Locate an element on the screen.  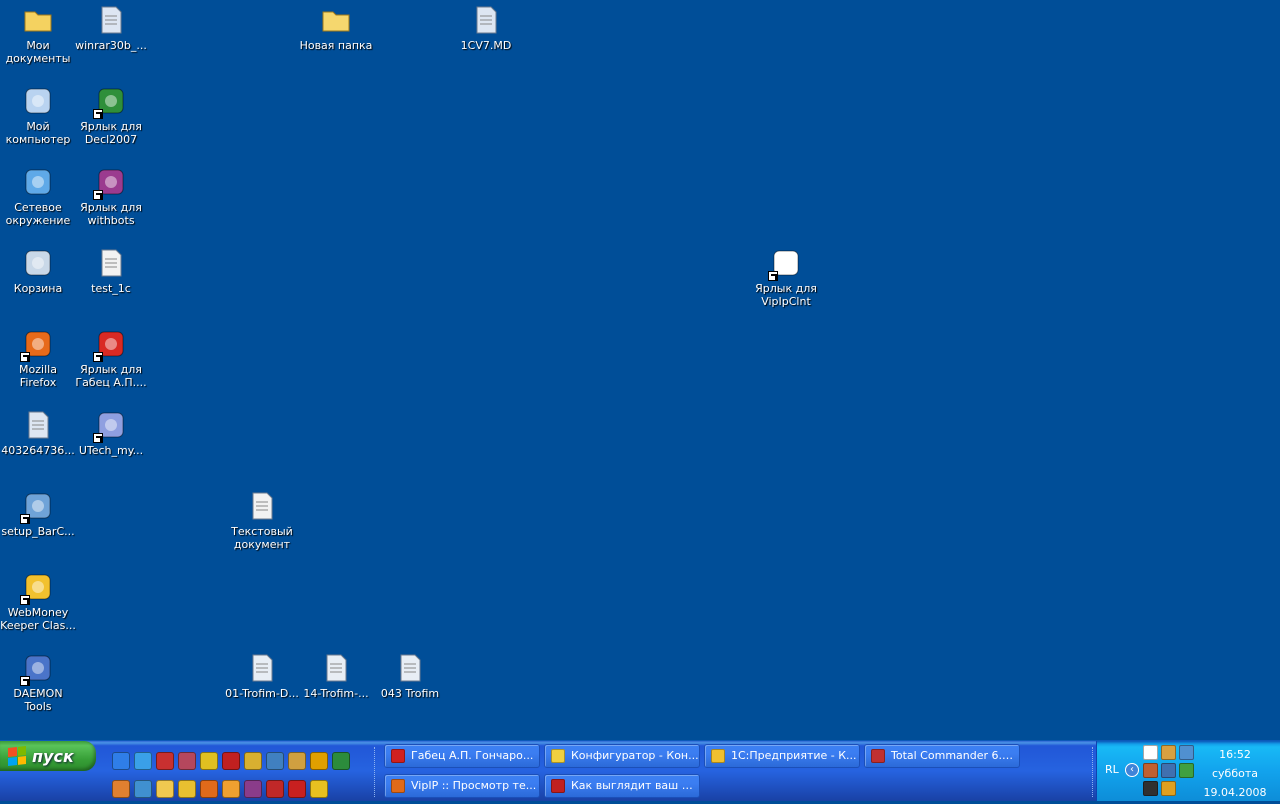
bug-tray-icon is located at coordinates (1150, 788).